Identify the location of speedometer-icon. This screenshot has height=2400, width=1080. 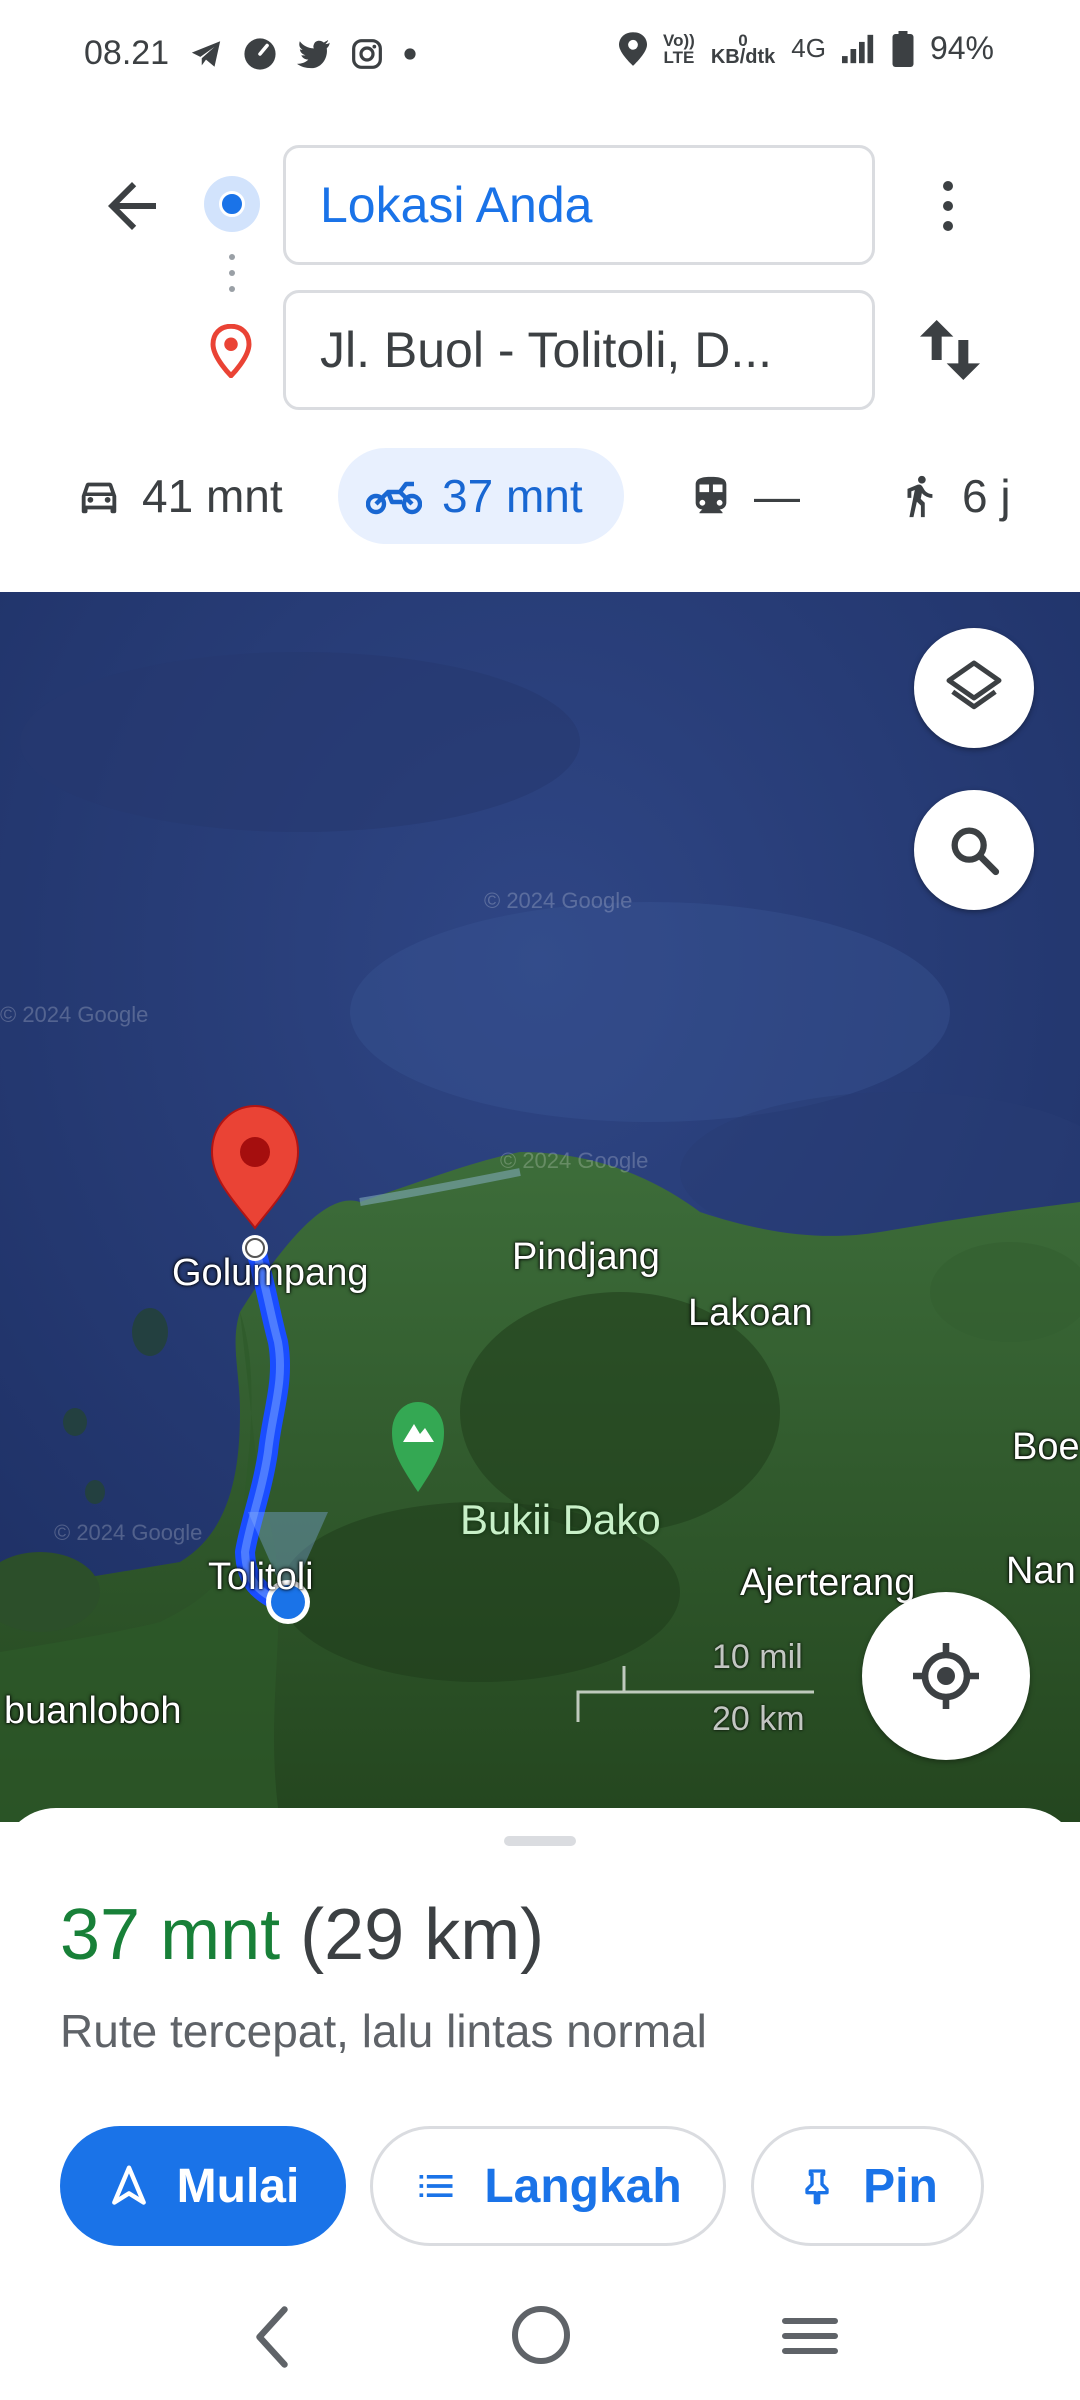
(260, 54).